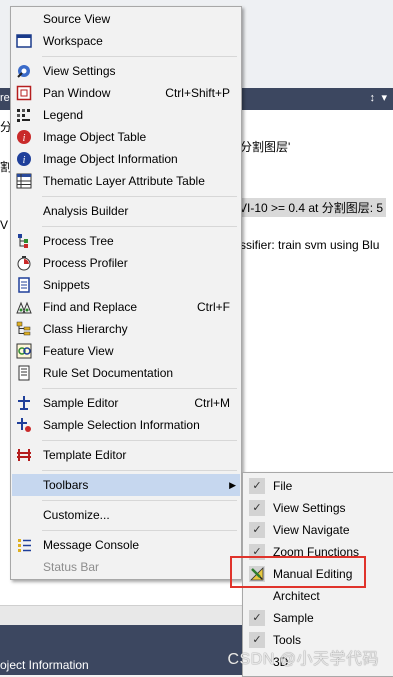 The image size is (393, 677). I want to click on menu-item-process-tree: Process Tree, so click(126, 241).